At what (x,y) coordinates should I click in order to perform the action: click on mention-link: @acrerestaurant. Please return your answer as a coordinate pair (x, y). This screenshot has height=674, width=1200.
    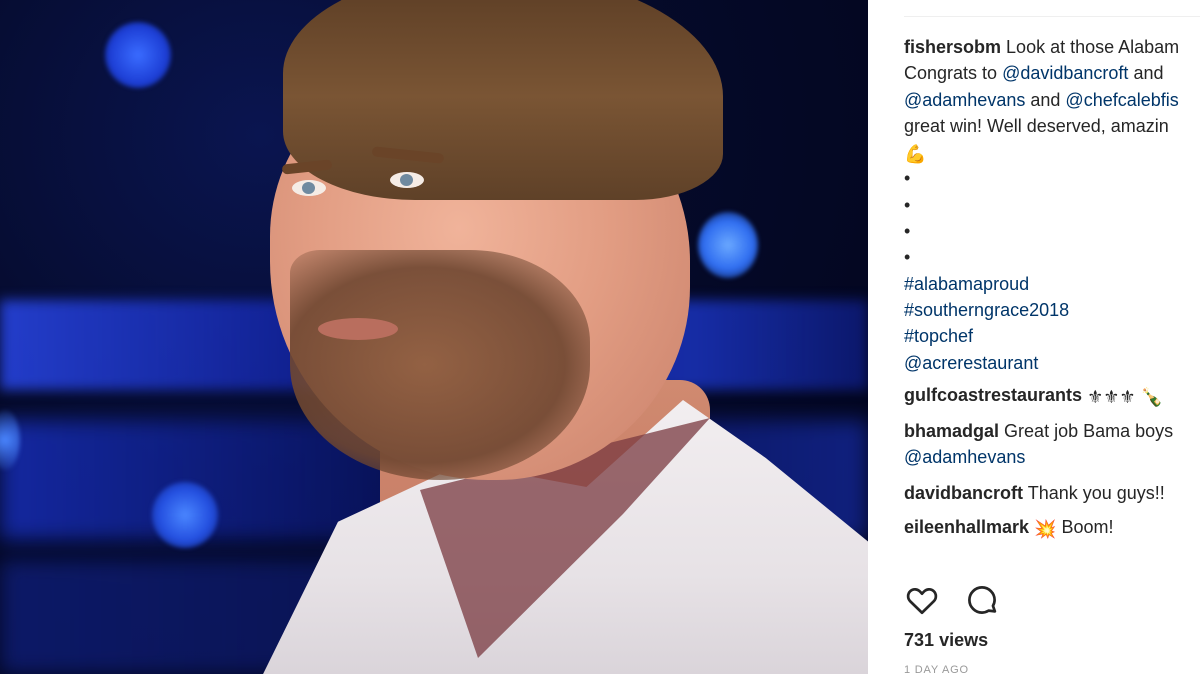
    Looking at the image, I should click on (971, 363).